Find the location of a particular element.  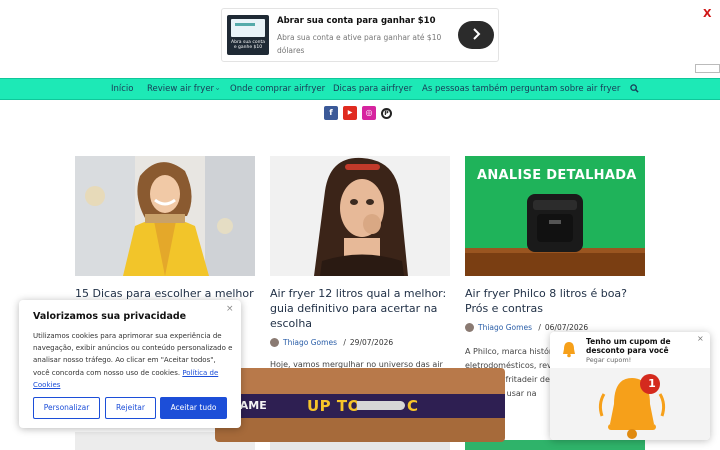

woman-yellow-coat-illustration is located at coordinates (165, 216).